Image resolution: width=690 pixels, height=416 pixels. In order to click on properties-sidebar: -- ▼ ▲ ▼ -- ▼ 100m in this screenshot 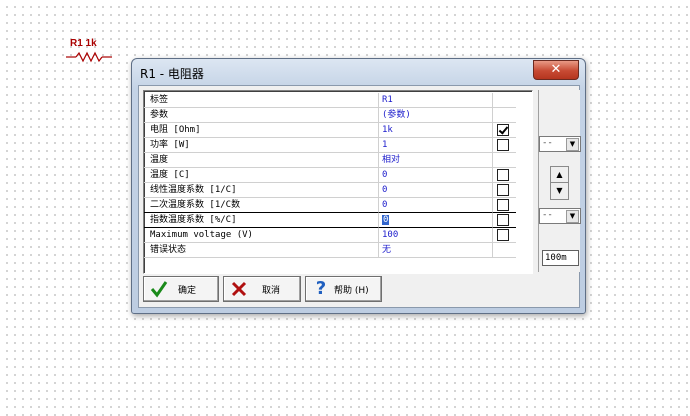, I will do `click(559, 181)`.